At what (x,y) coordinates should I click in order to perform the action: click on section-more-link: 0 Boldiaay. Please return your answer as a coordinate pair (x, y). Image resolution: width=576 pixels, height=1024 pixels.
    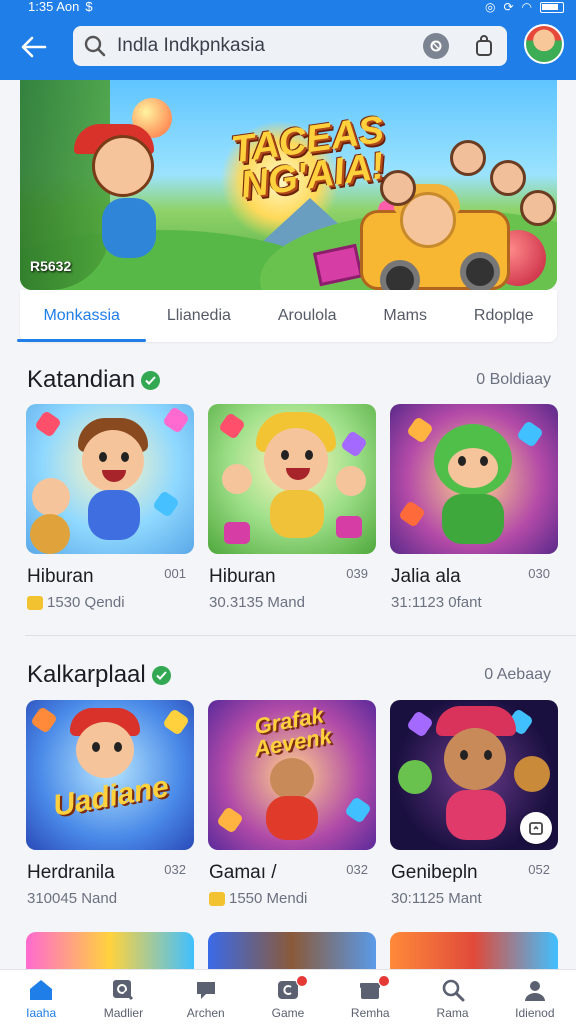
    Looking at the image, I should click on (513, 380).